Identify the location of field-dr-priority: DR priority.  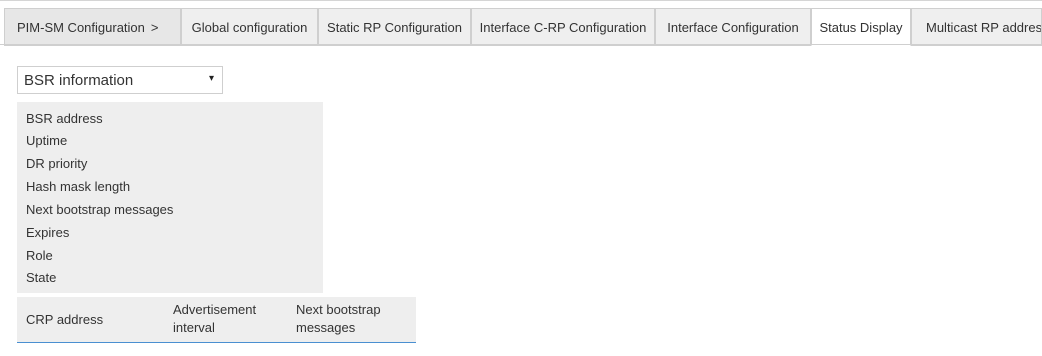
(57, 163).